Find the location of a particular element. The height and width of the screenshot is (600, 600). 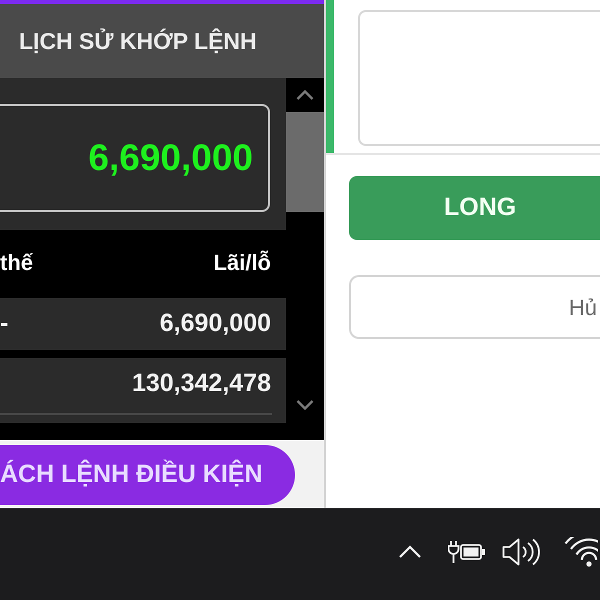

battery-plug-icon is located at coordinates (467, 552).